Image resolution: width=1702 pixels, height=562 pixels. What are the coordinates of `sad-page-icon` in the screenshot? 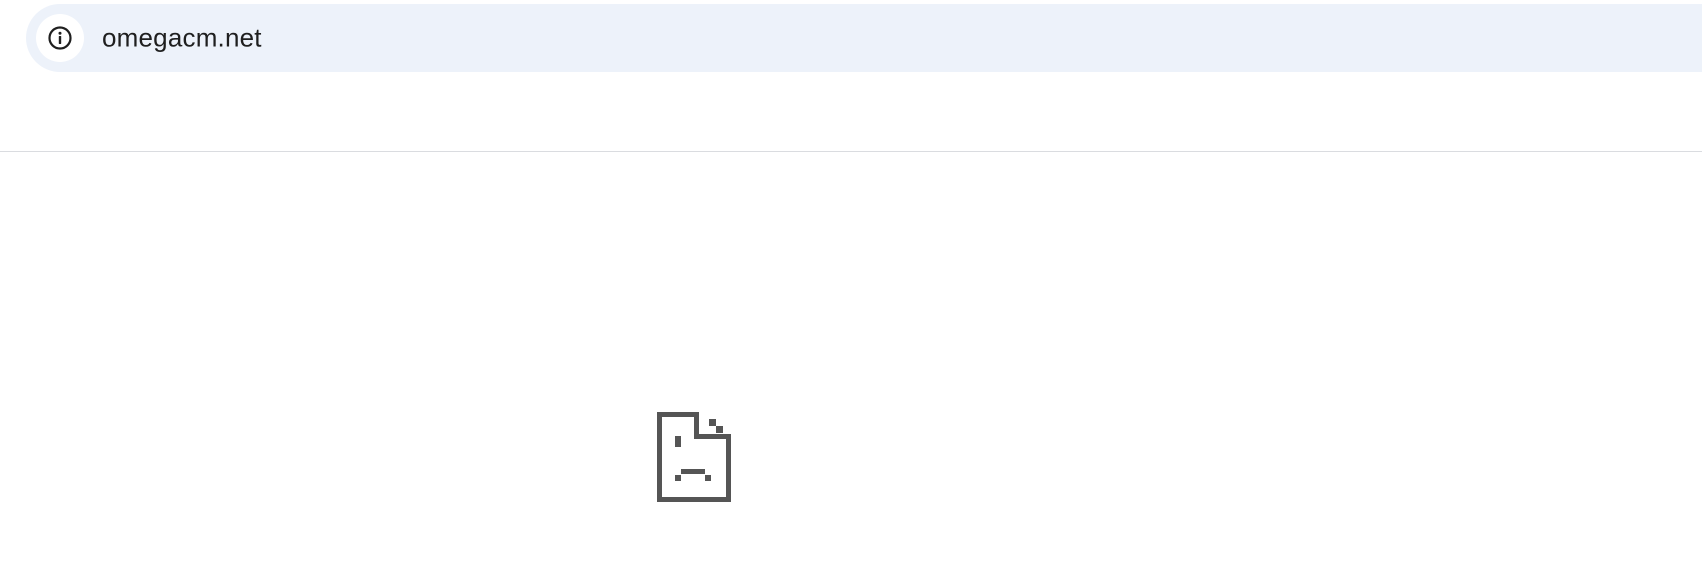 It's located at (694, 457).